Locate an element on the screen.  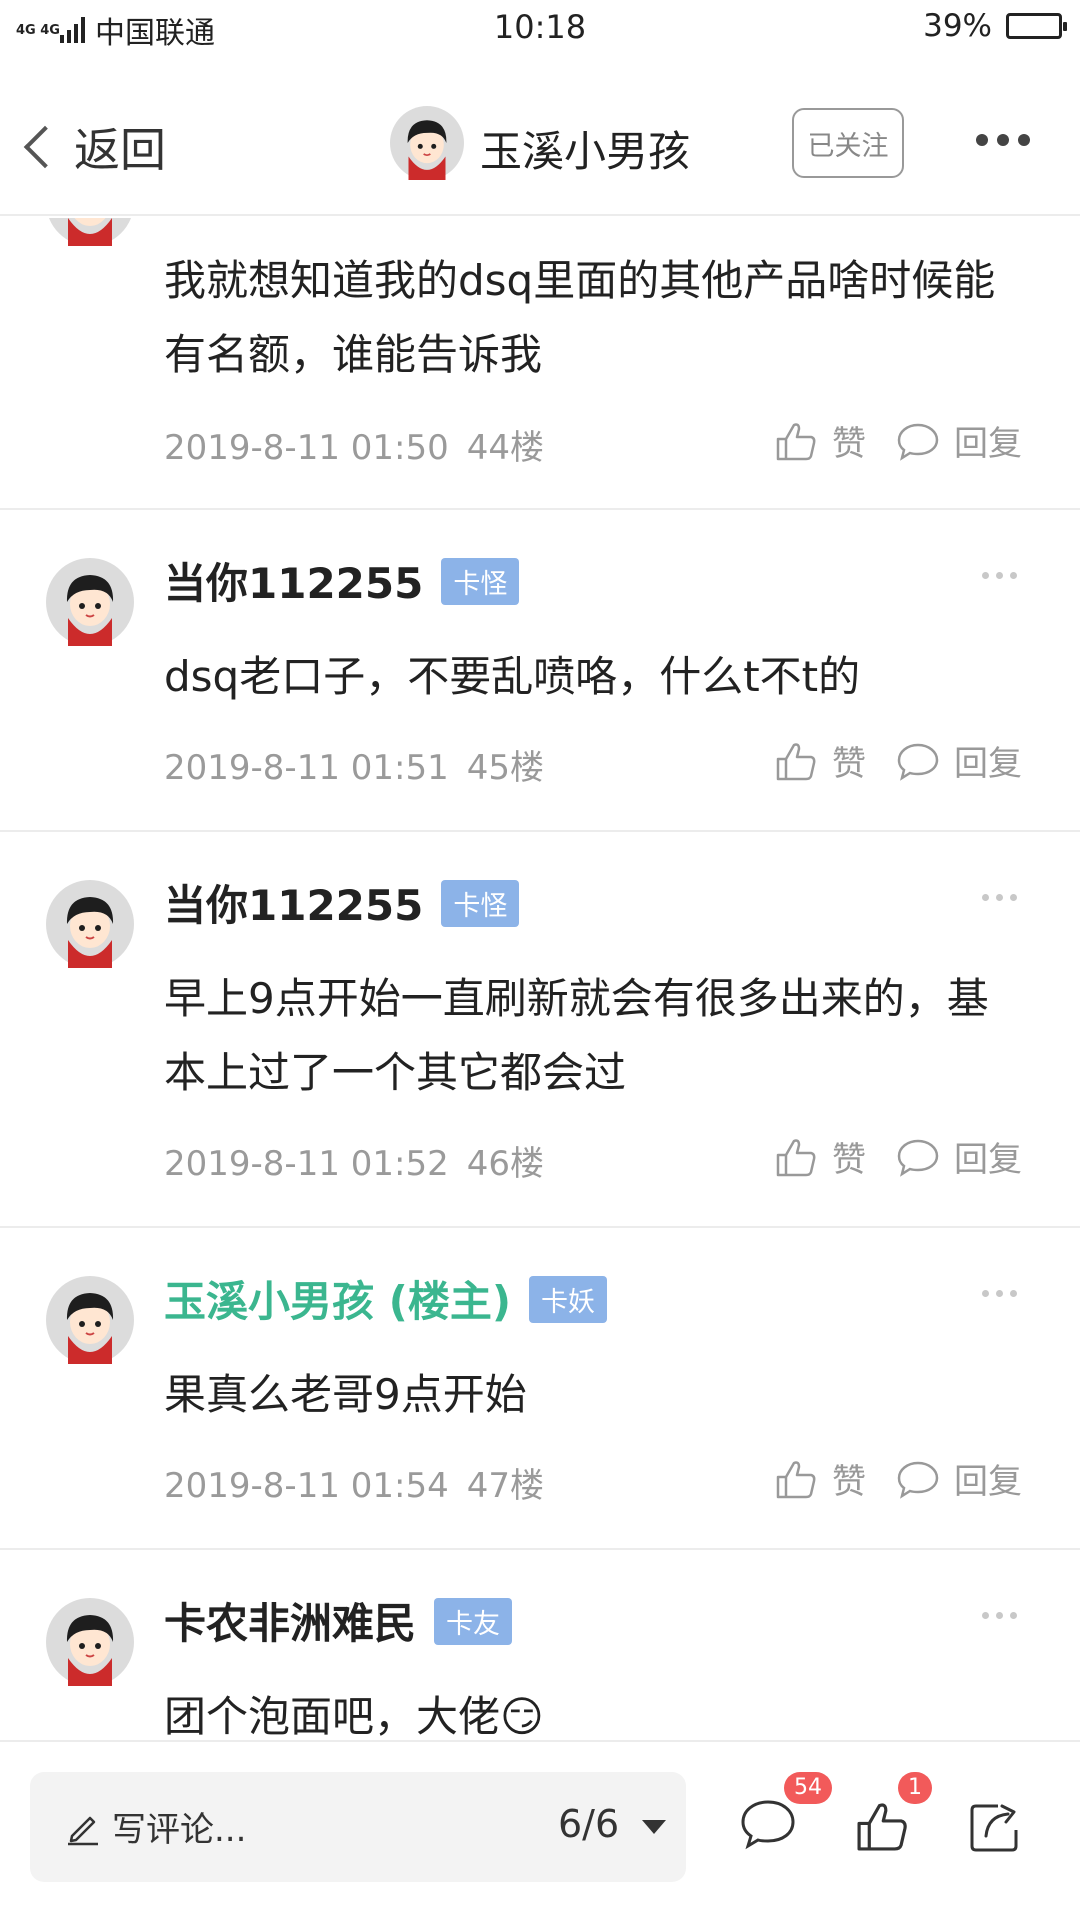
floor-number: 47楼 is located at coordinates (505, 1486).